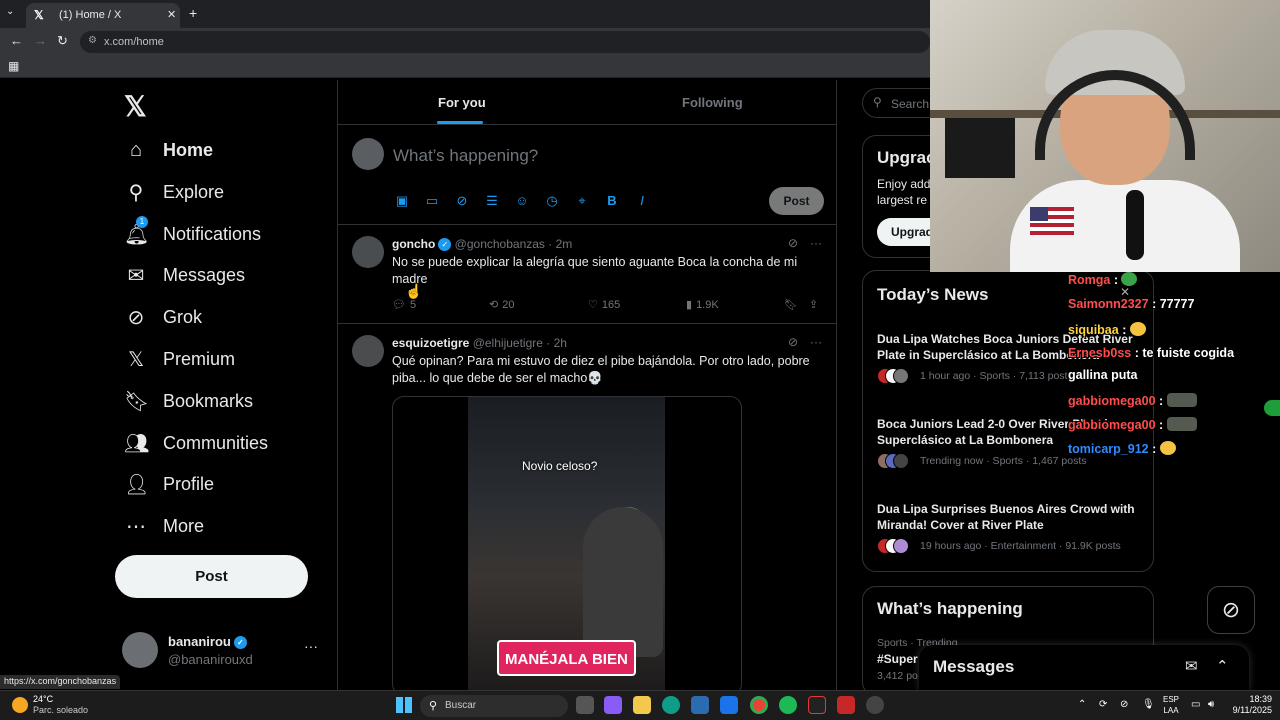  Describe the element at coordinates (556, 343) in the screenshot. I see `tweet-time: · 2h` at that location.